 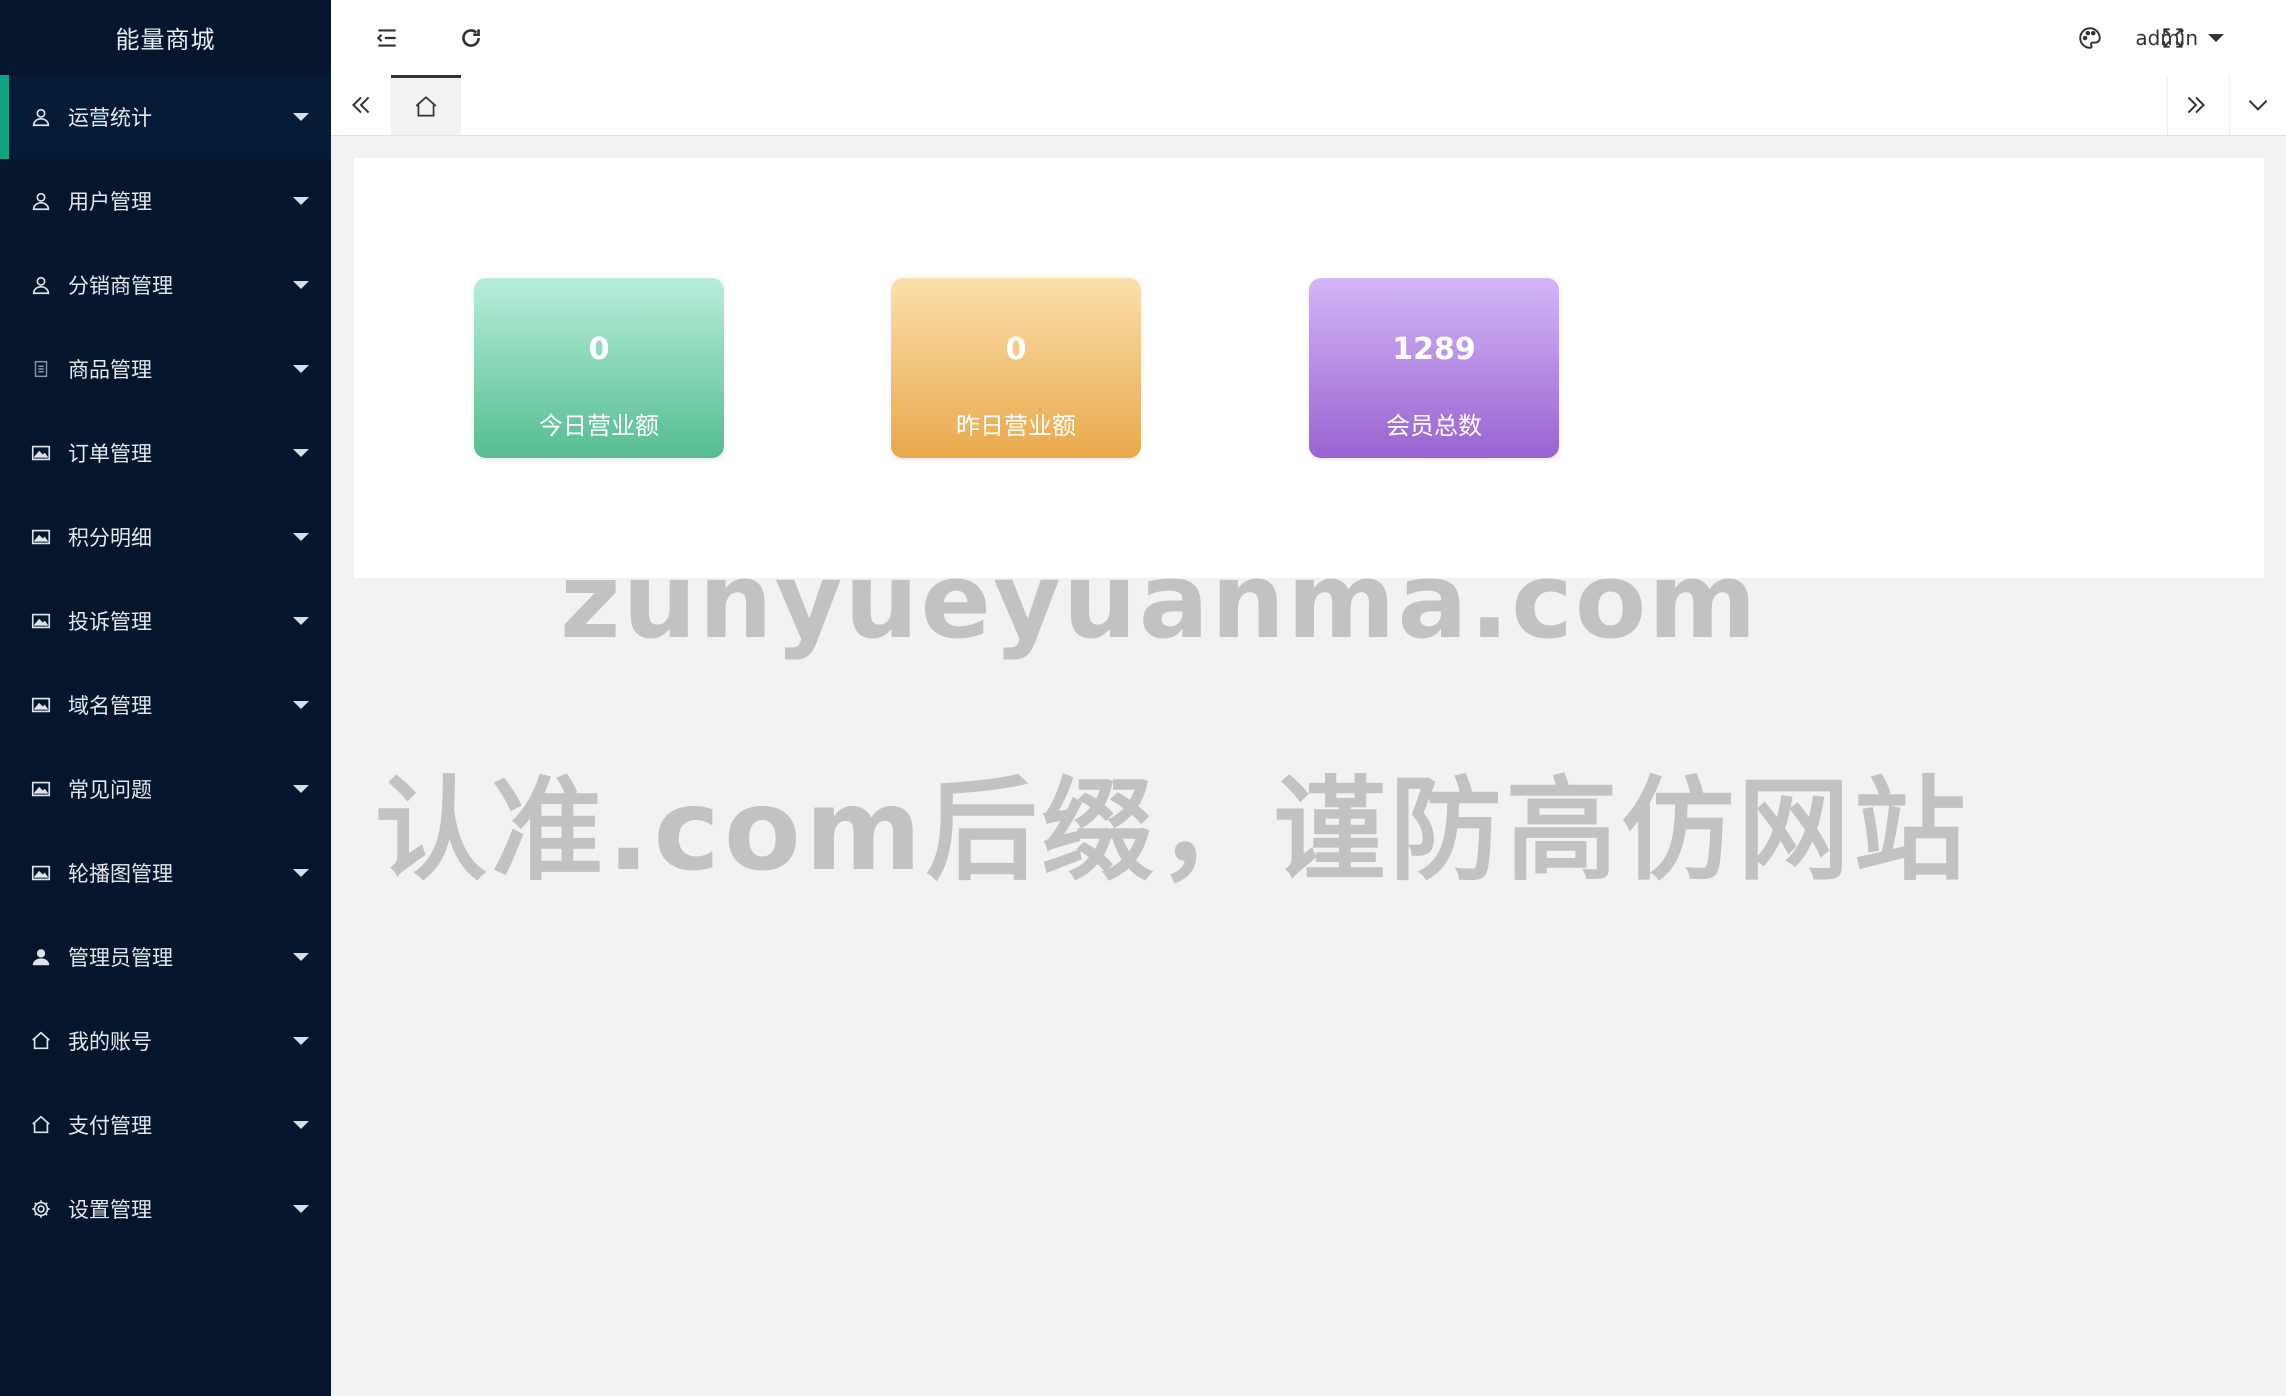 What do you see at coordinates (110, 622) in the screenshot?
I see `sidebar-item-label: 投诉管理` at bounding box center [110, 622].